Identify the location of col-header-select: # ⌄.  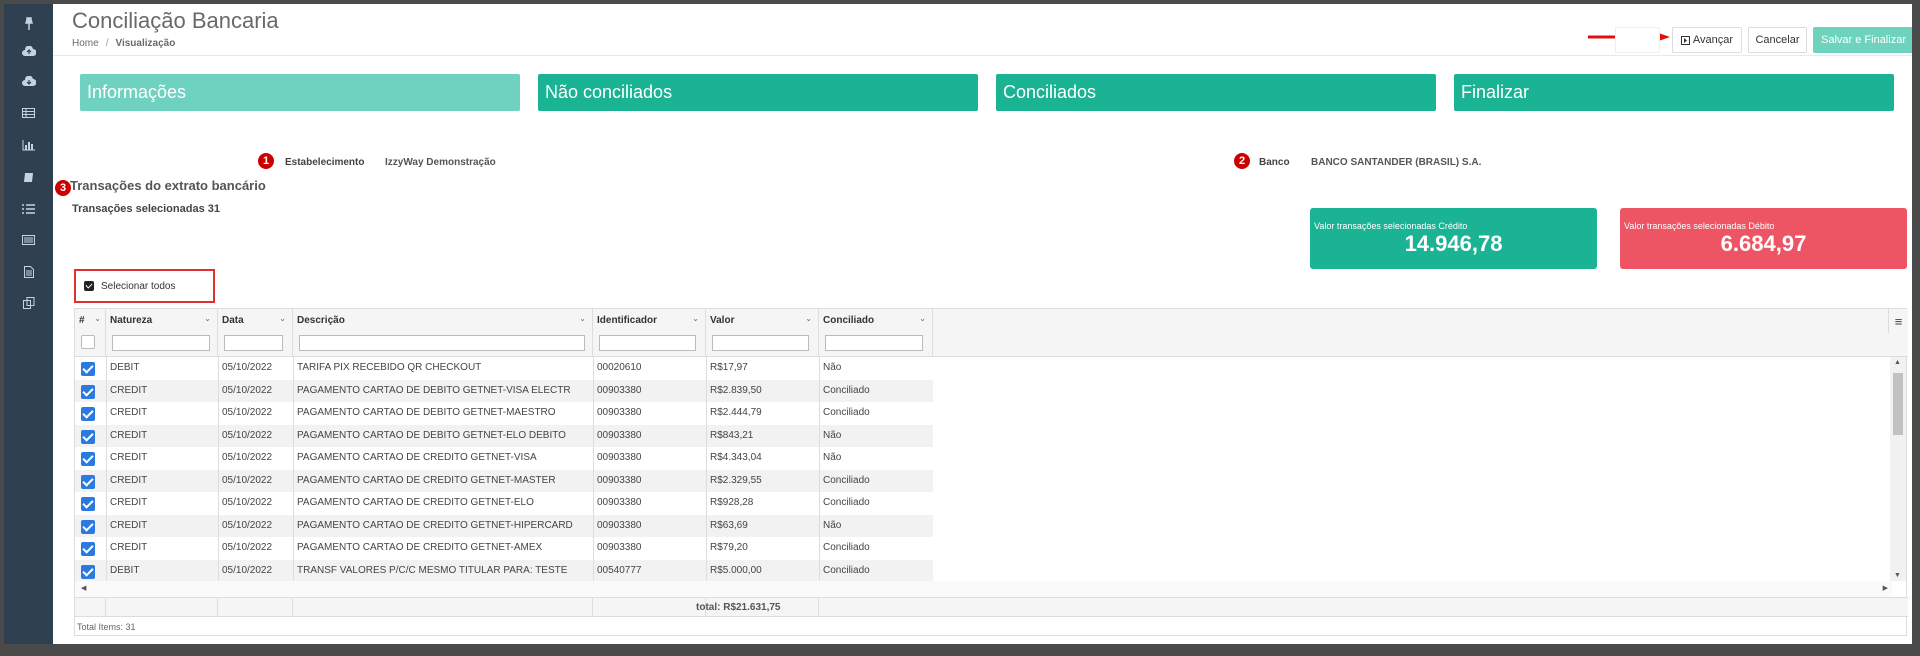
(90, 333).